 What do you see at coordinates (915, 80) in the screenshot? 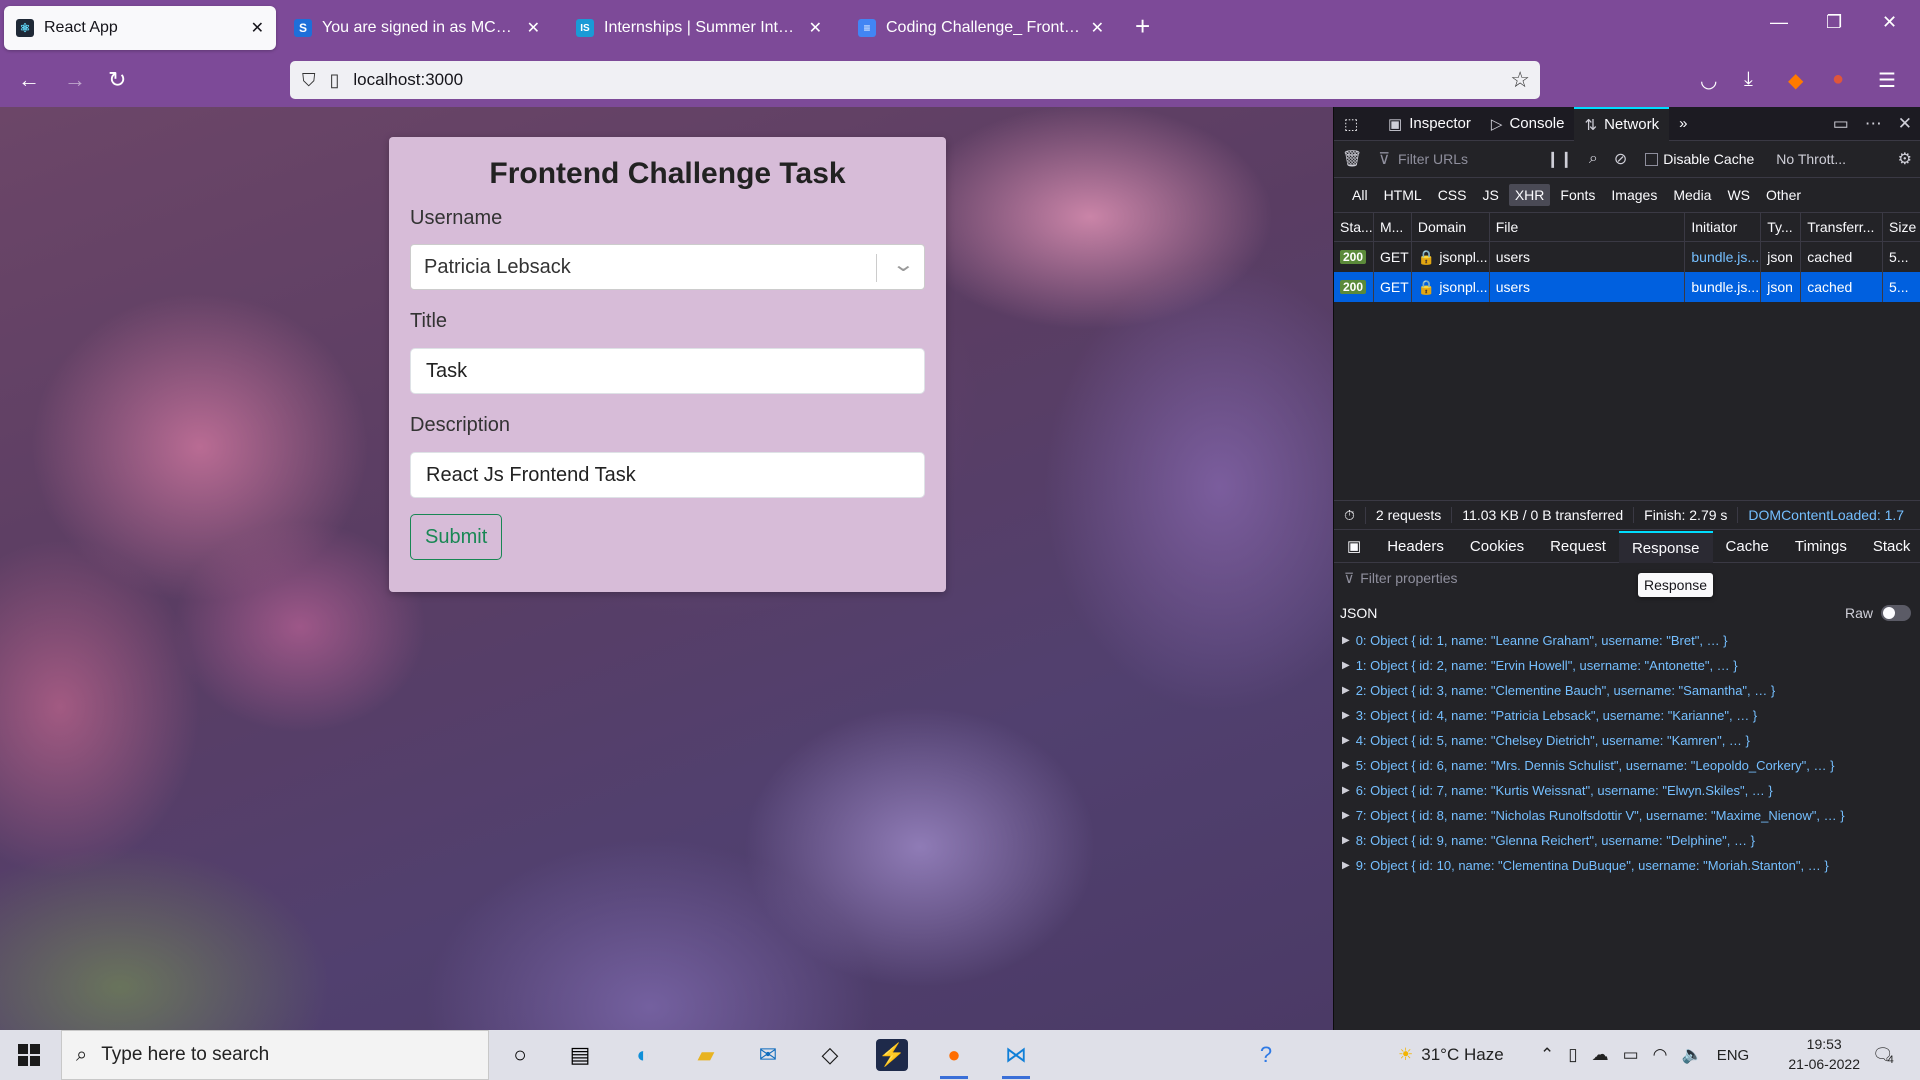
I see `address-bar: ⛉ ▯ localhost:3000 ☆` at bounding box center [915, 80].